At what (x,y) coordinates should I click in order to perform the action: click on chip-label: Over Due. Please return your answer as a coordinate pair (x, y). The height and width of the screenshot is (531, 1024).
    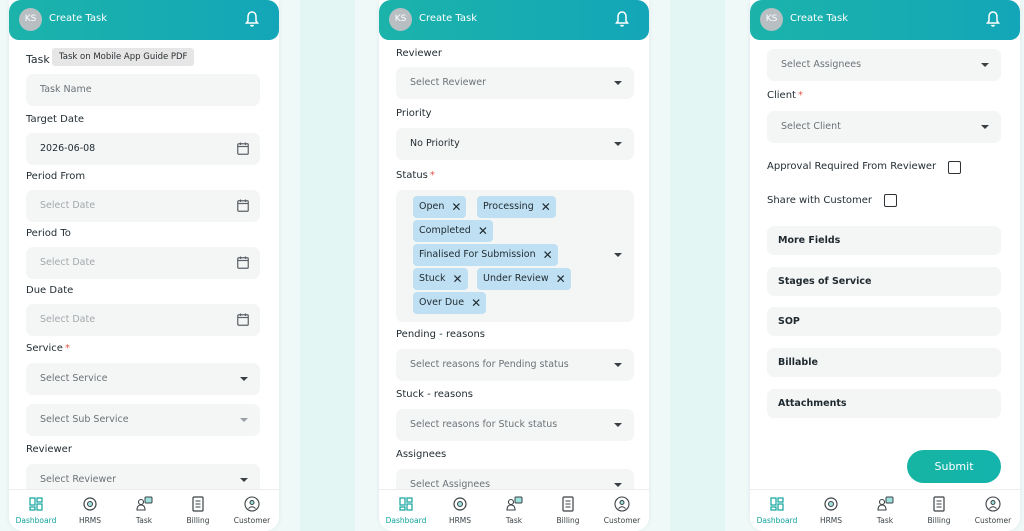
    Looking at the image, I should click on (442, 302).